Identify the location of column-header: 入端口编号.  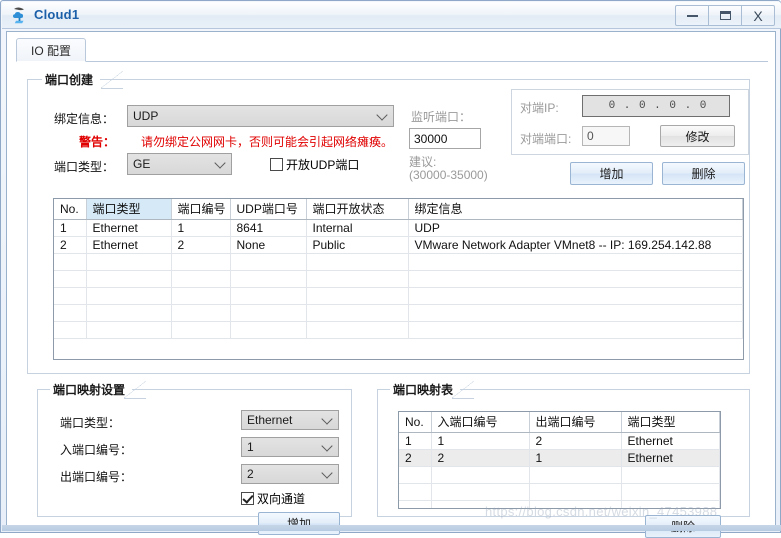
(480, 422).